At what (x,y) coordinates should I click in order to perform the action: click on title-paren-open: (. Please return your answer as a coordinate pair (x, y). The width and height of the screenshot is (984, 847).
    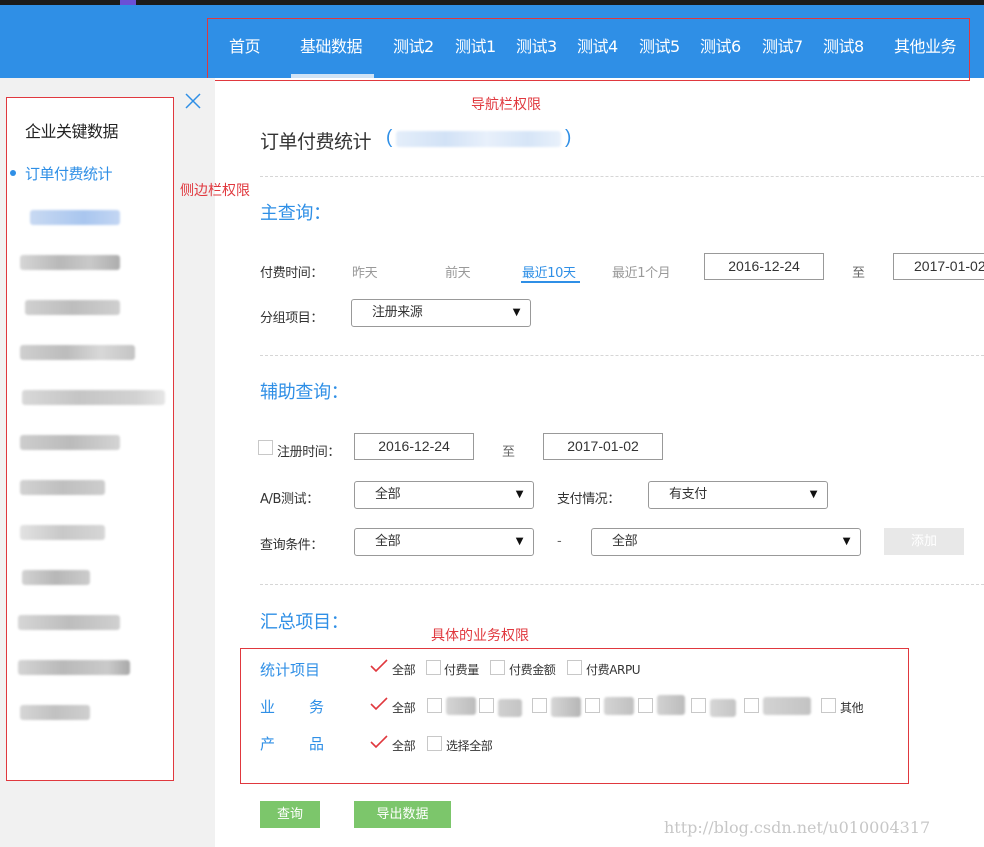
    Looking at the image, I should click on (389, 137).